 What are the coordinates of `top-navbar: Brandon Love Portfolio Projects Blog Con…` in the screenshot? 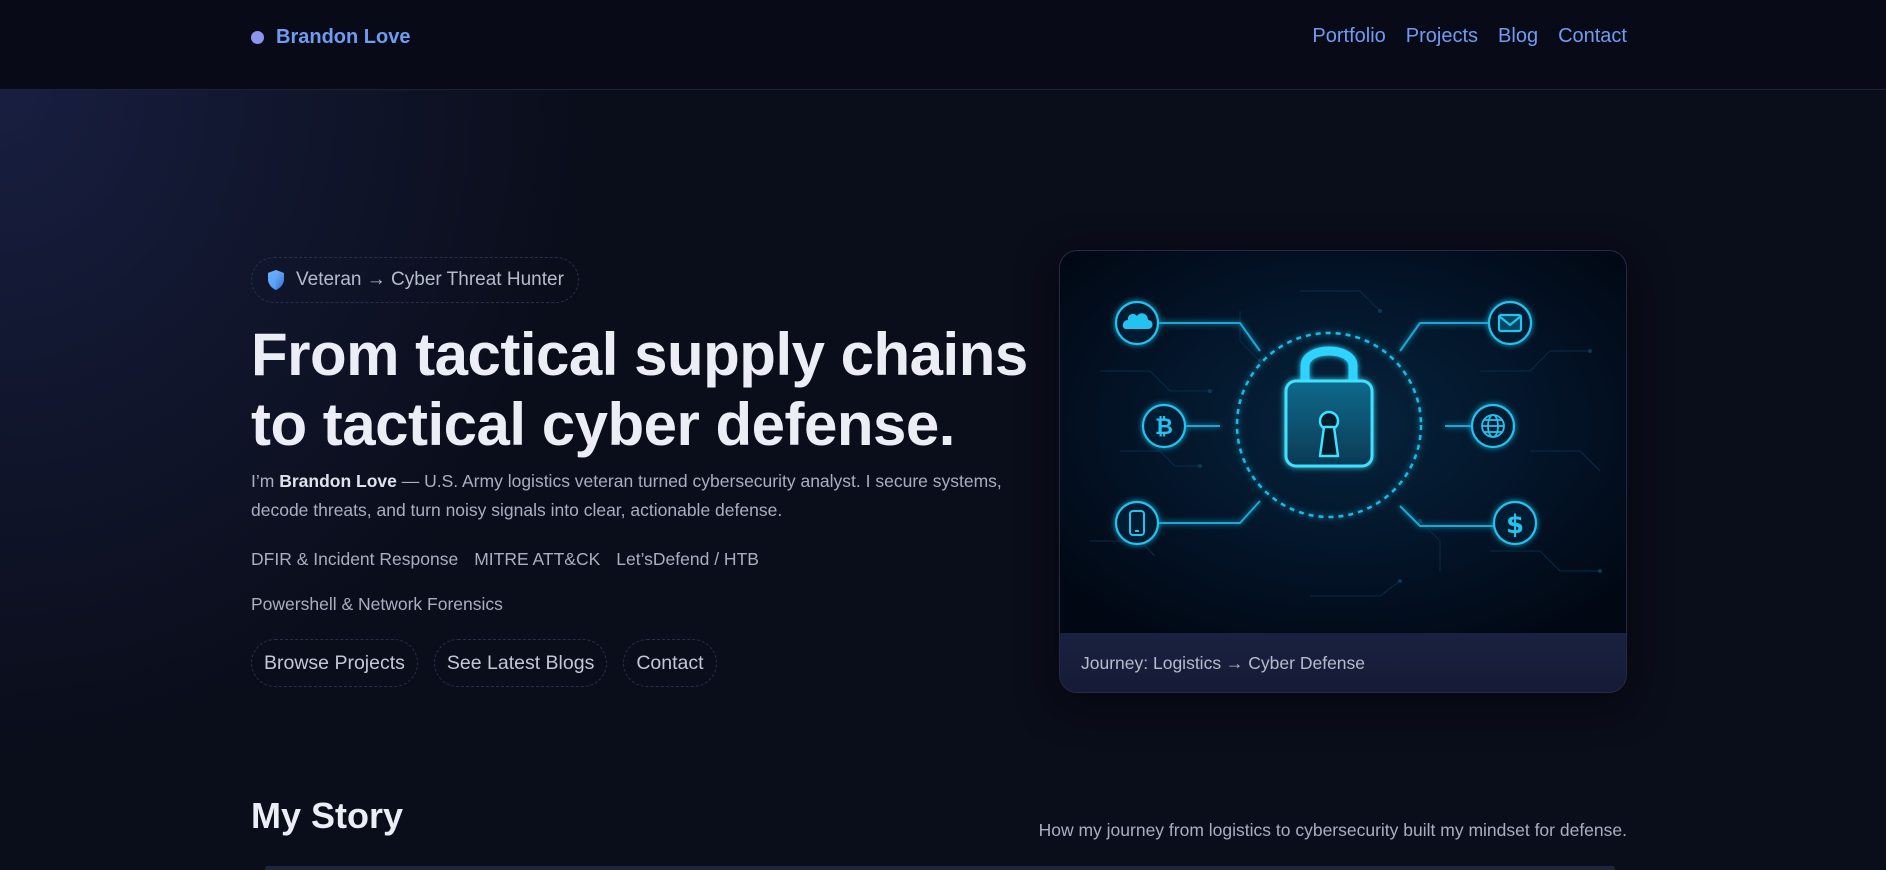 It's located at (943, 45).